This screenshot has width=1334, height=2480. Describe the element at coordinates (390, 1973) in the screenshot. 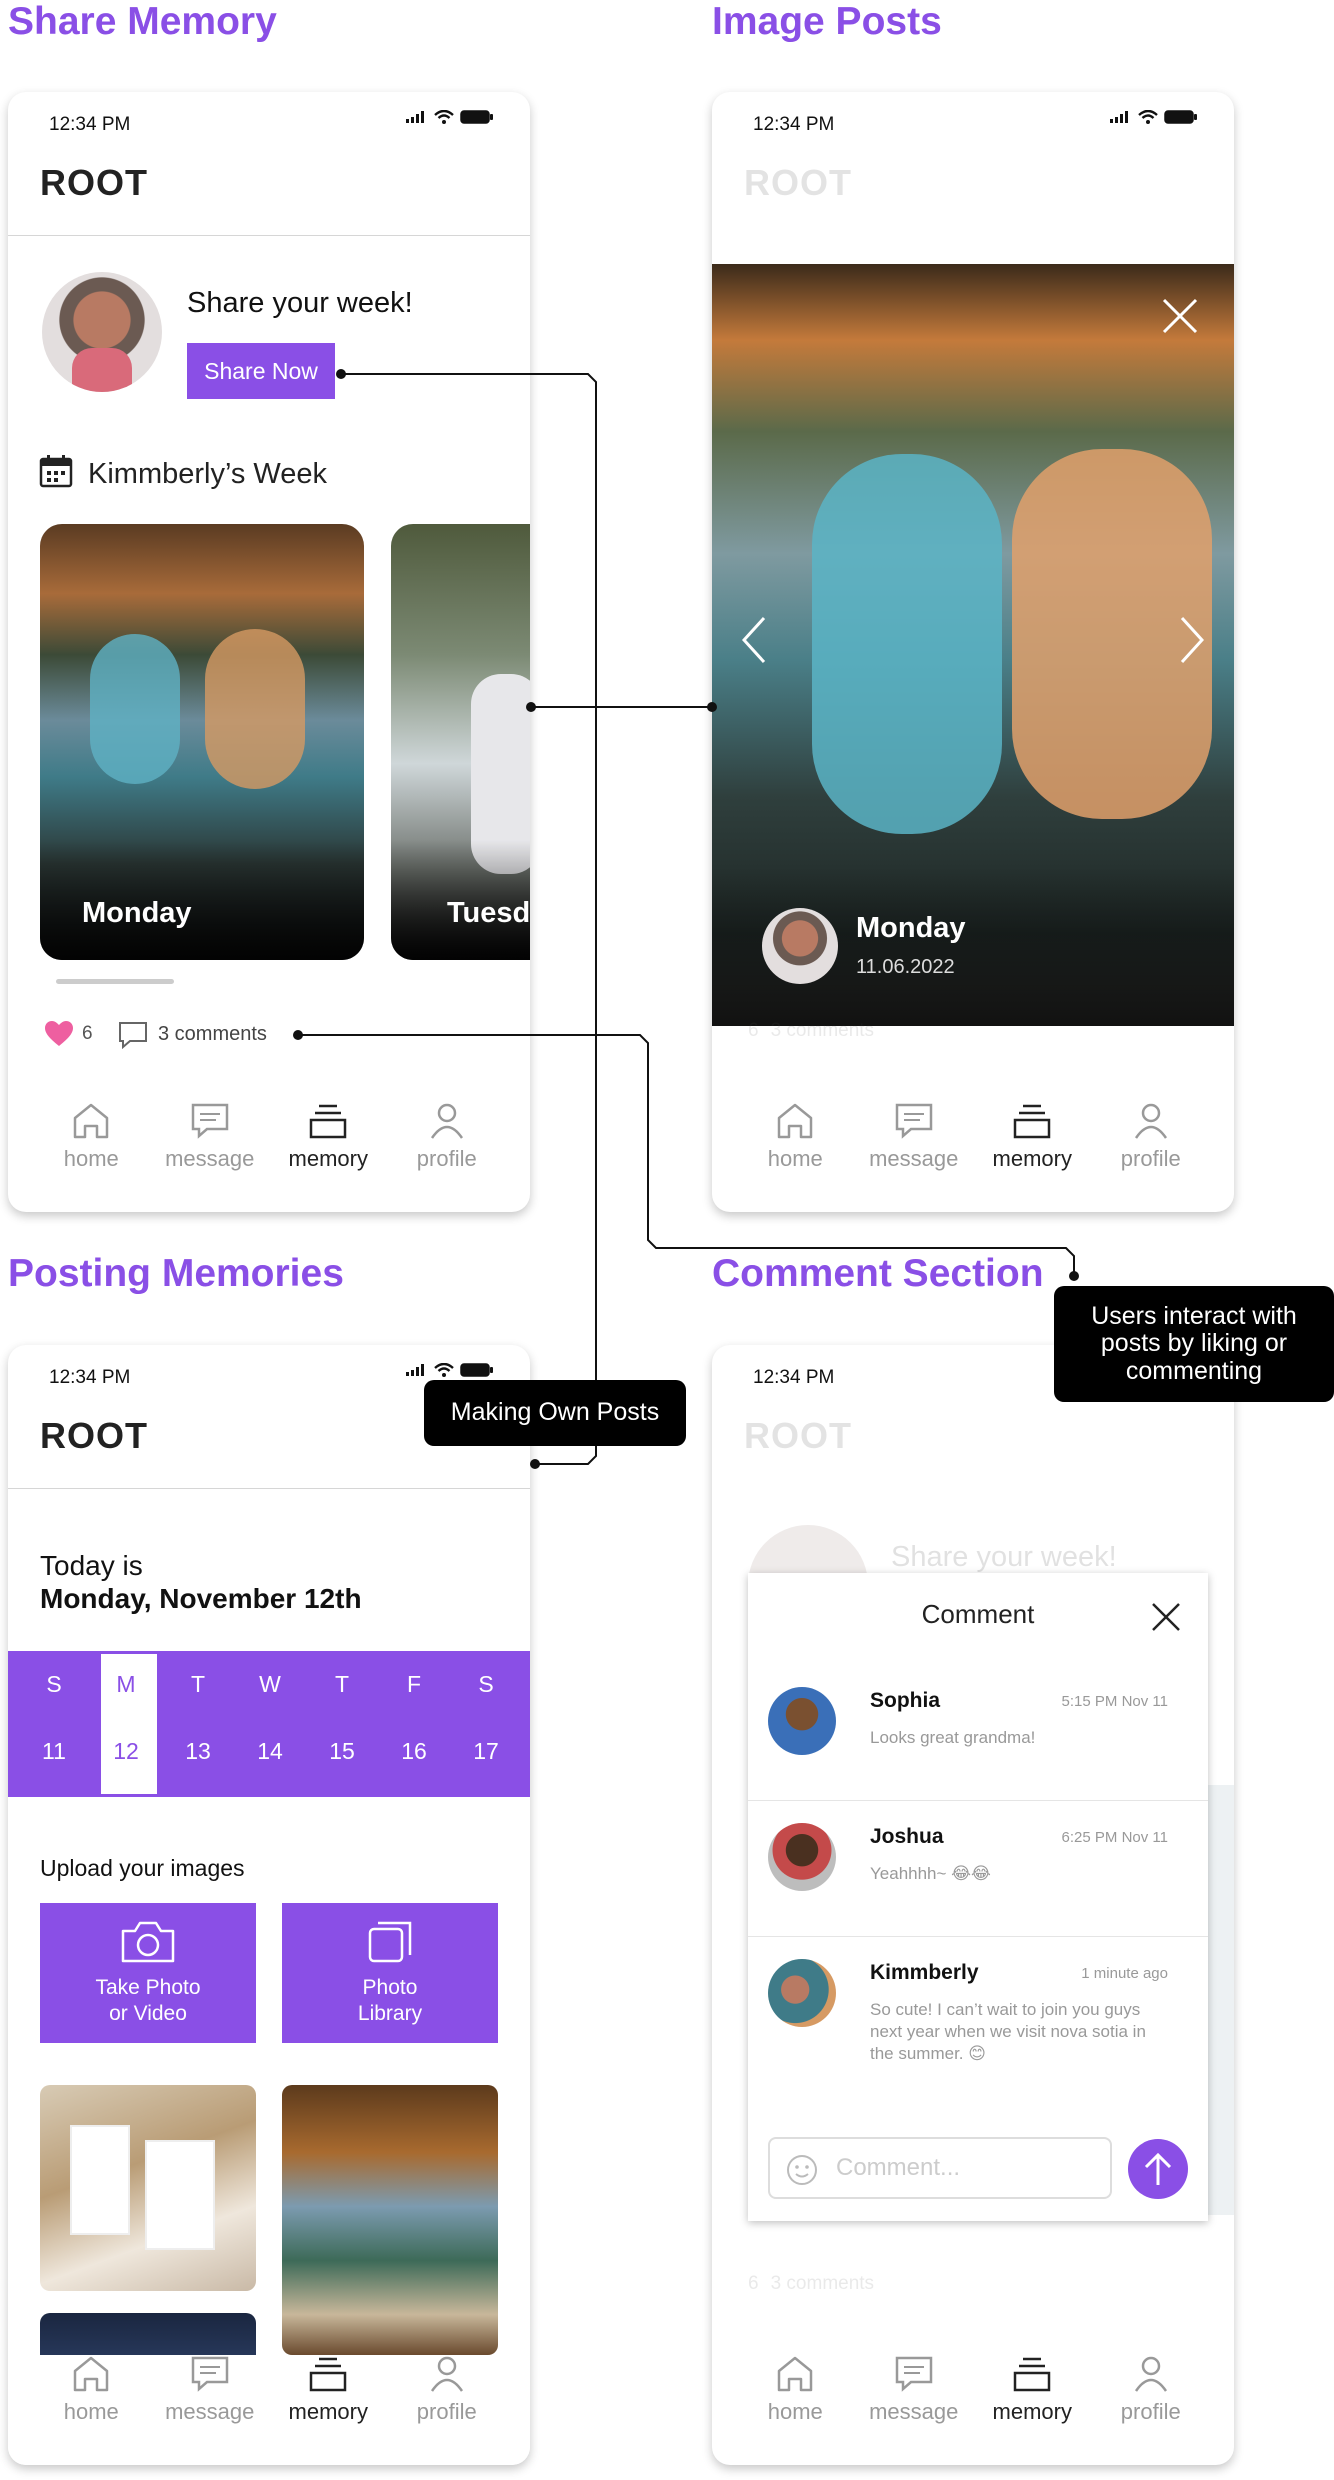

I see `photo-library-button: Photo Library` at that location.